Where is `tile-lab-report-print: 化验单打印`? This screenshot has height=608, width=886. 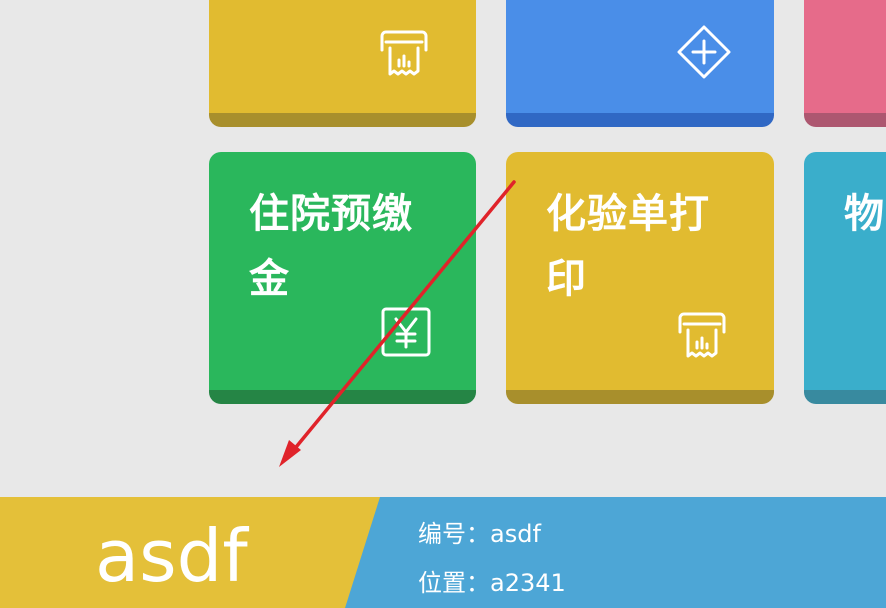 tile-lab-report-print: 化验单打印 is located at coordinates (640, 278).